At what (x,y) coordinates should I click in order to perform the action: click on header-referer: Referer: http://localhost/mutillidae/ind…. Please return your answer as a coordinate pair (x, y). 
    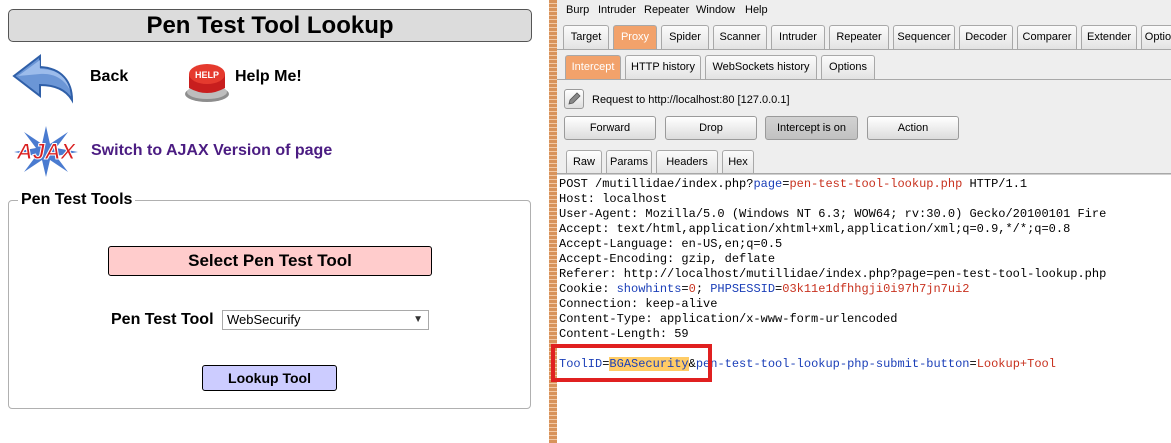
    Looking at the image, I should click on (833, 274).